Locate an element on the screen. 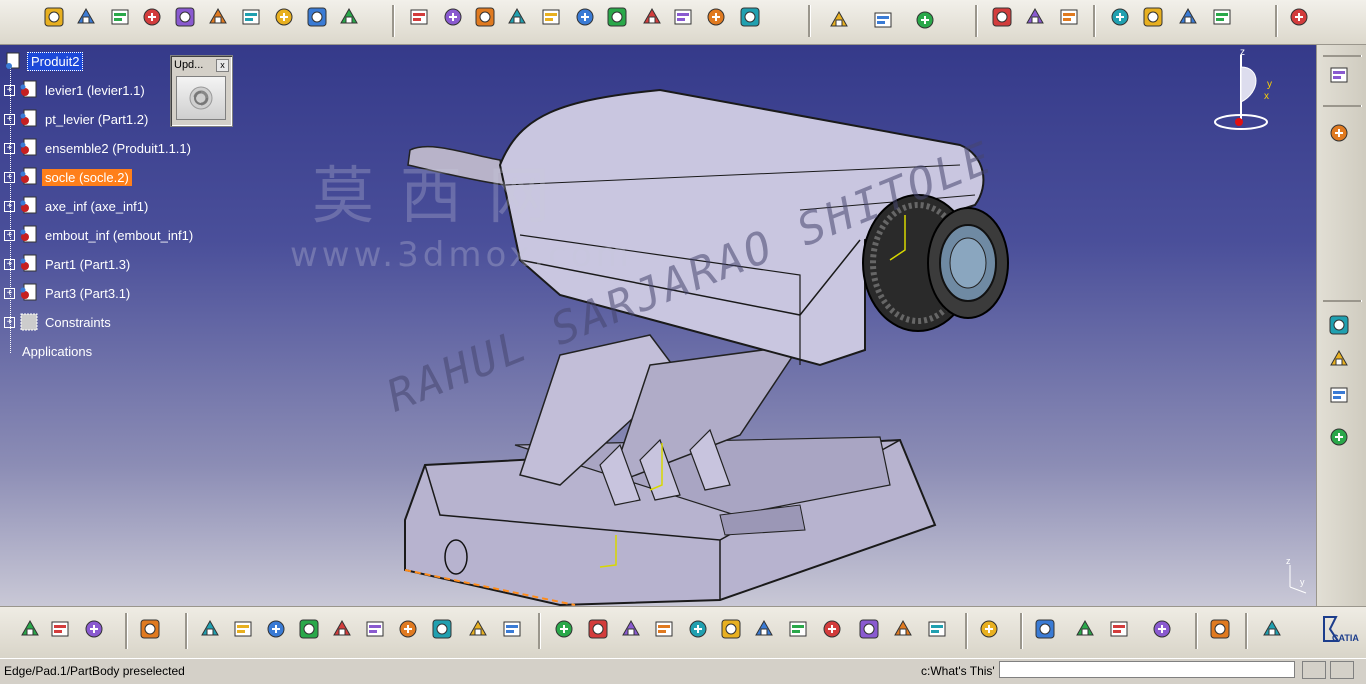 The image size is (1366, 684). iso-view-icon is located at coordinates (832, 629).